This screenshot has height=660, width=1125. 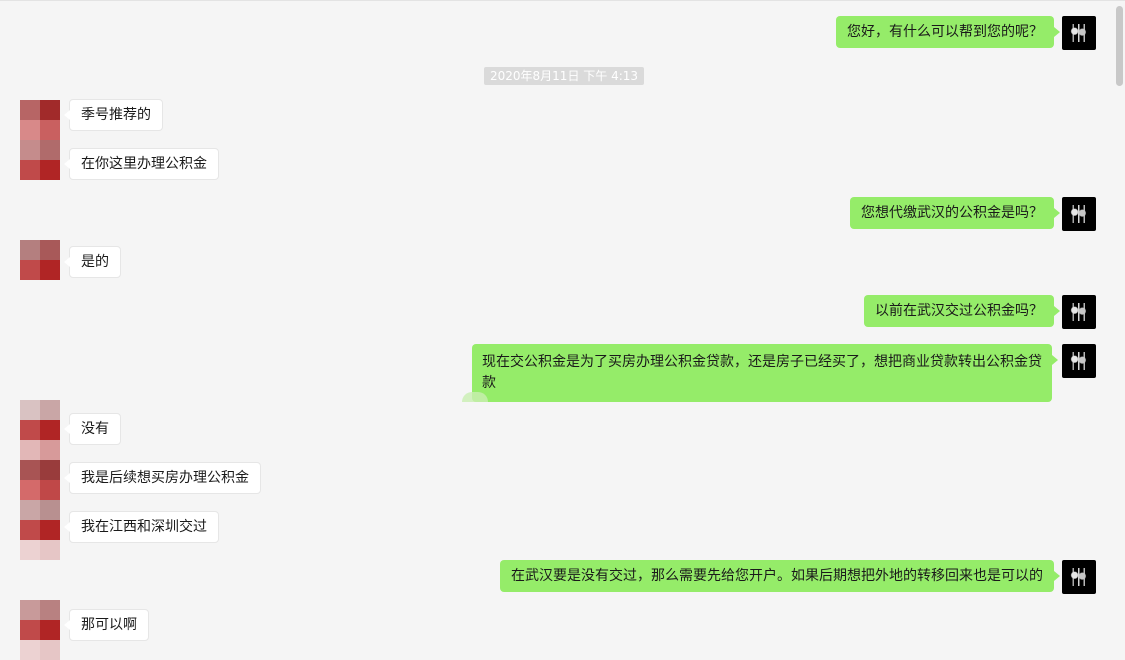 What do you see at coordinates (1119, 46) in the screenshot?
I see `scrollbar-thumb` at bounding box center [1119, 46].